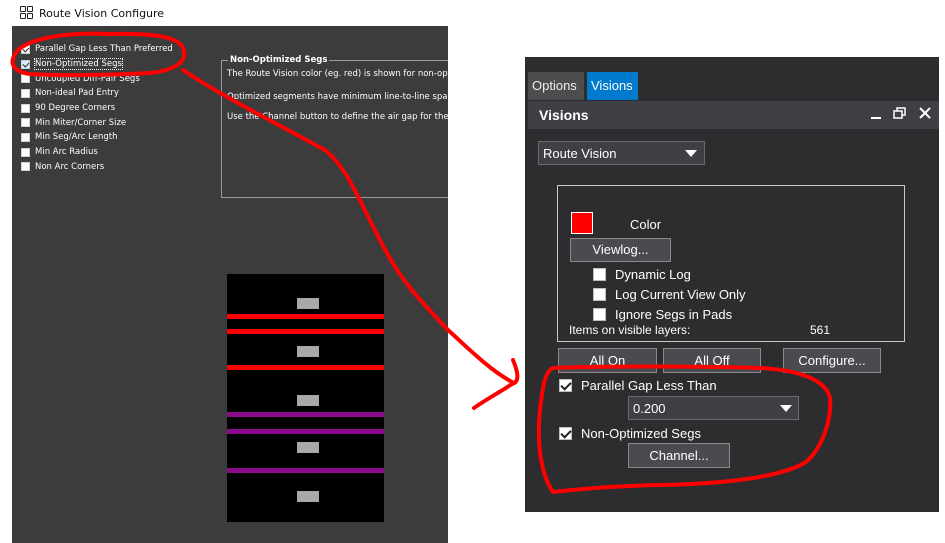 The width and height of the screenshot is (945, 543). I want to click on check-label: Non-Optimized Segs, so click(78, 64).